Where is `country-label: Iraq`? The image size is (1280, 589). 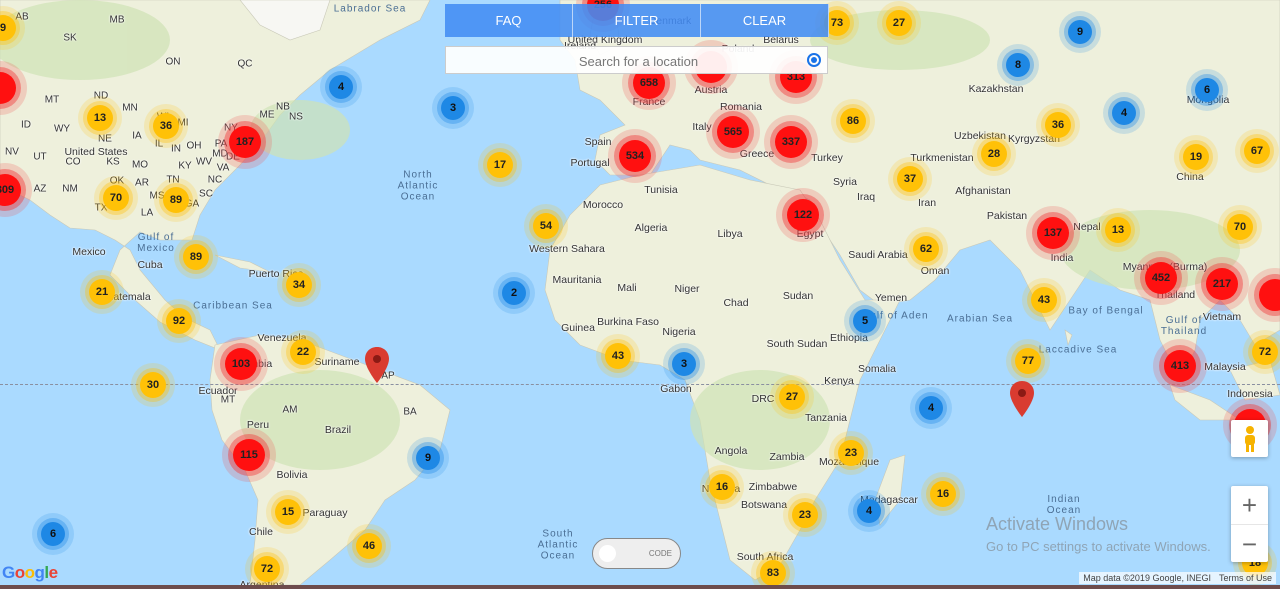
country-label: Iraq is located at coordinates (866, 197).